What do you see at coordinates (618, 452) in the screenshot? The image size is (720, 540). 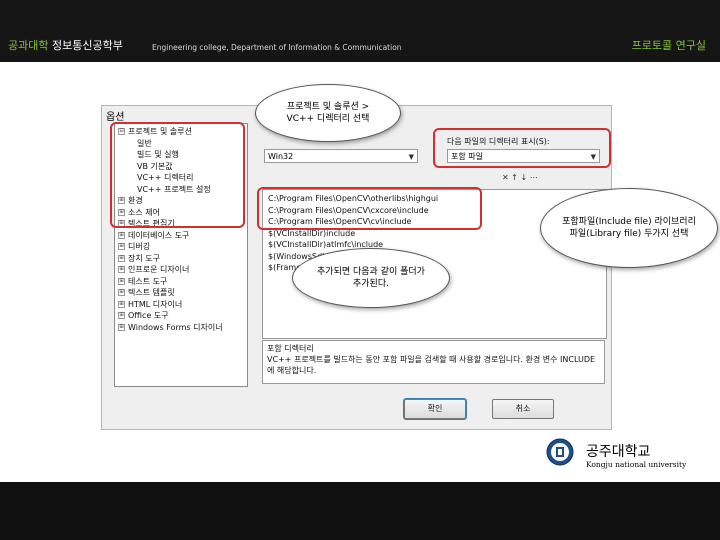 I see `university-name: 공주대학교` at bounding box center [618, 452].